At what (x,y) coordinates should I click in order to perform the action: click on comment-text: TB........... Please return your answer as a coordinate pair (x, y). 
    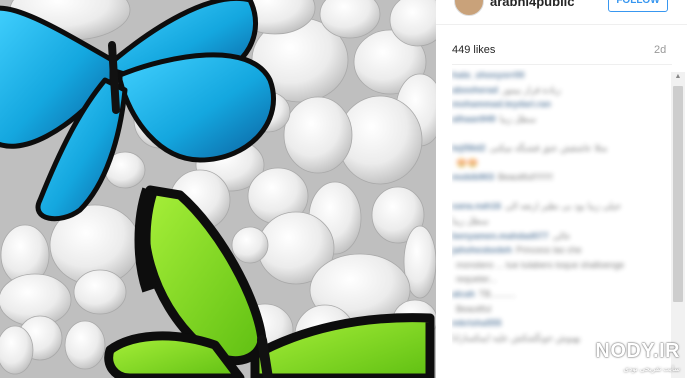
    Looking at the image, I should click on (497, 293).